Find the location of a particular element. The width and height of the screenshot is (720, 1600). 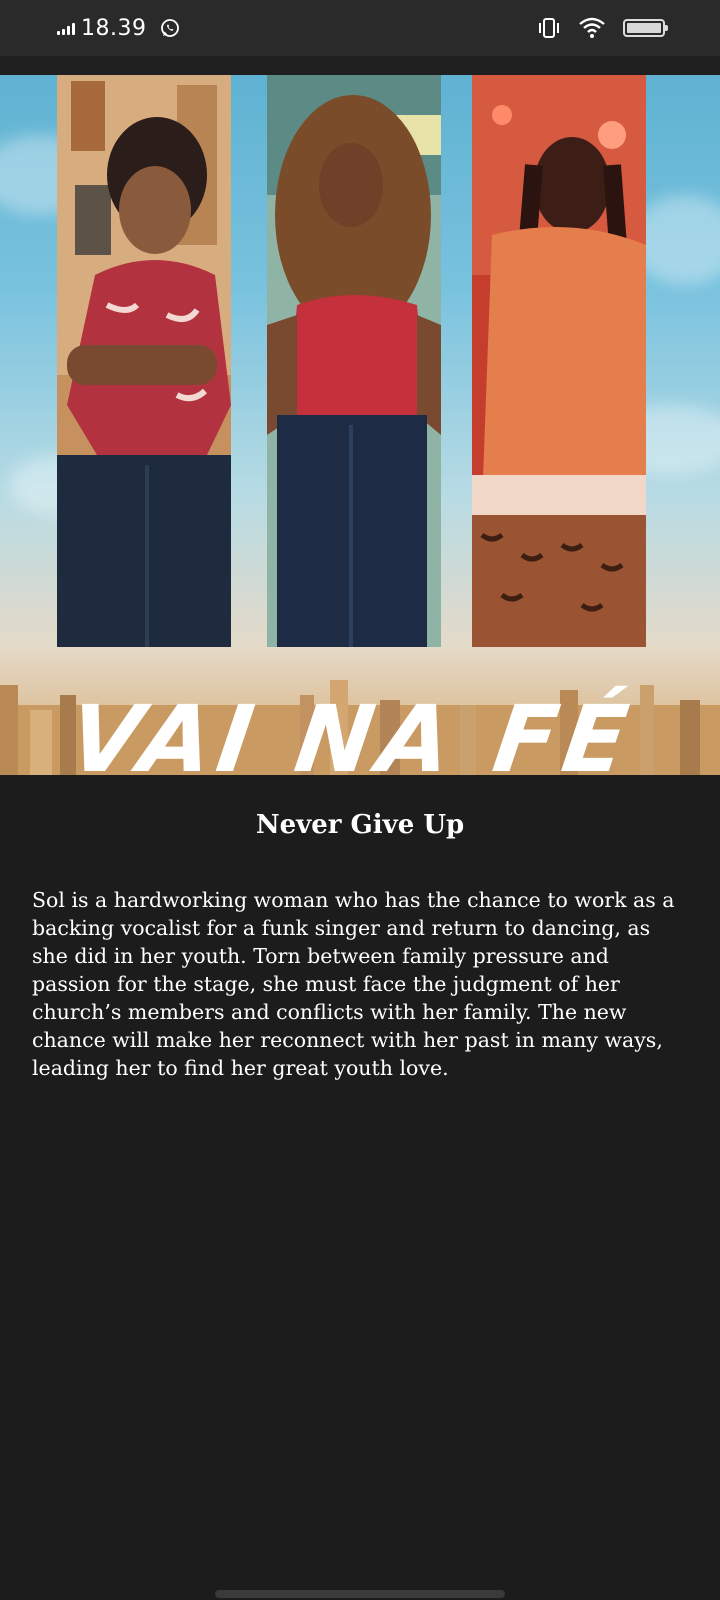

page-title: Never Give Up is located at coordinates (360, 825).